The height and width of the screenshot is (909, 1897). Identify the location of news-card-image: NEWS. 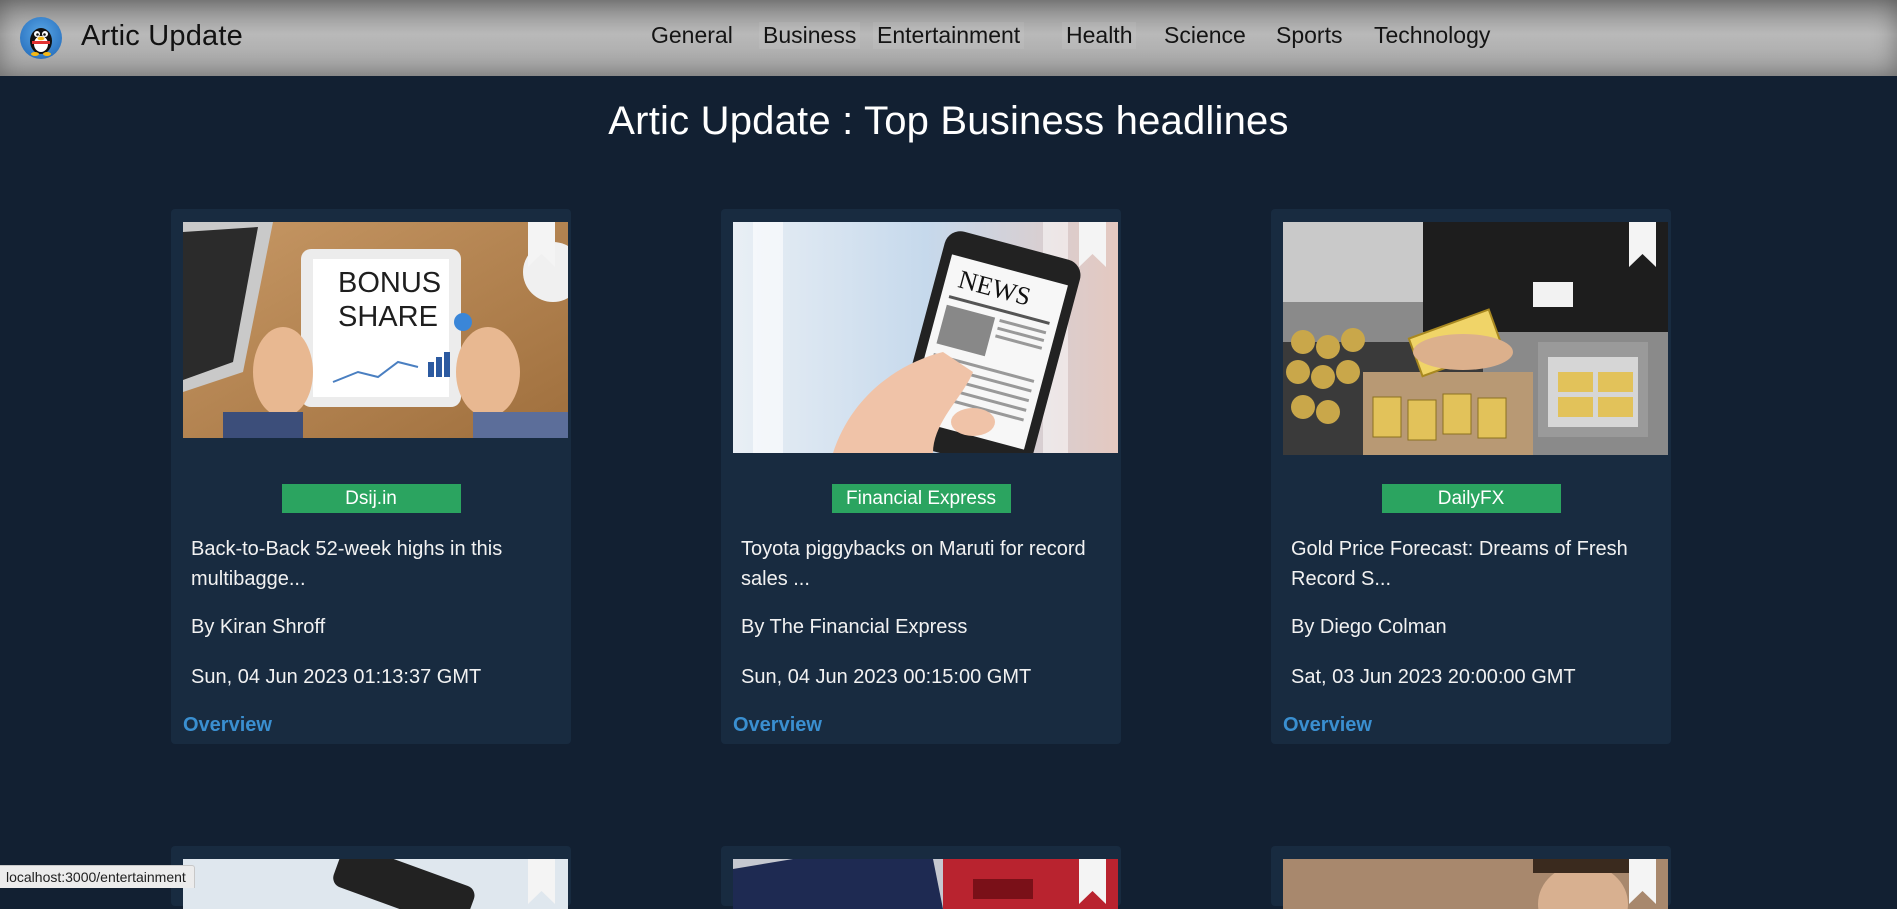
(925, 337).